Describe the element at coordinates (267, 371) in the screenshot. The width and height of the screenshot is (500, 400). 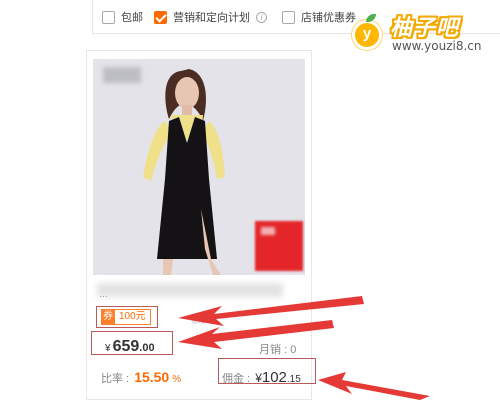
I see `commission-highlight-box` at that location.